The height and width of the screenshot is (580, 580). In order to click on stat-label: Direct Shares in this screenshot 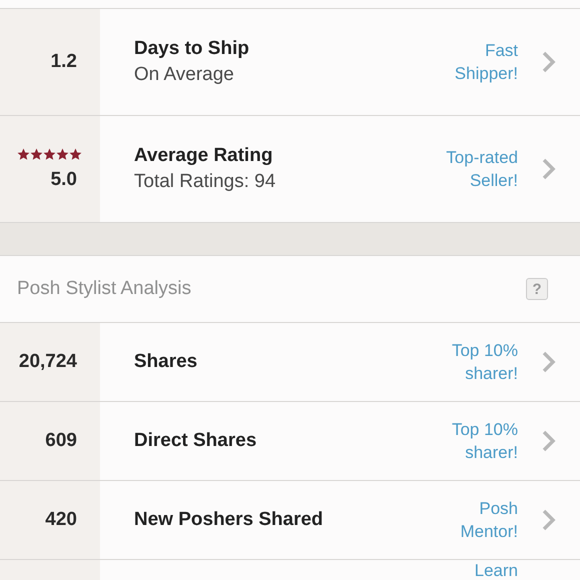, I will do `click(196, 441)`.